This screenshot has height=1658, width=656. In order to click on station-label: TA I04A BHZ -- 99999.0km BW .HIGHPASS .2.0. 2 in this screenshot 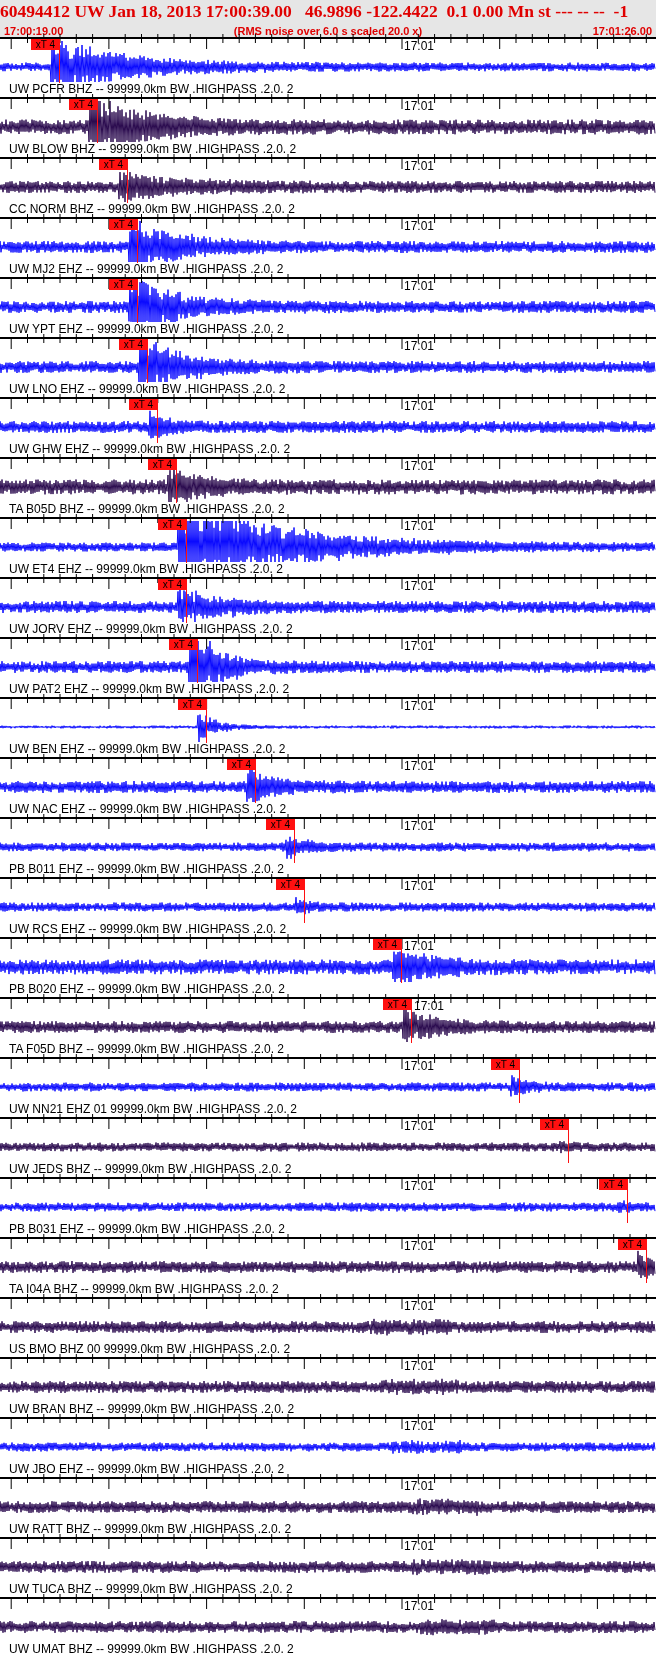, I will do `click(144, 1289)`.